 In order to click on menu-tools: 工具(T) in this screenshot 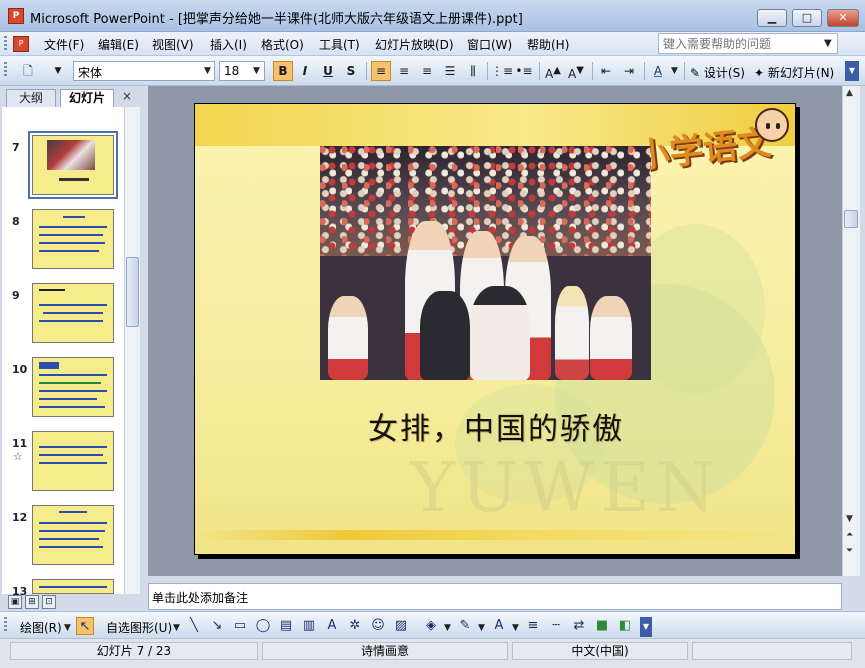, I will do `click(339, 44)`.